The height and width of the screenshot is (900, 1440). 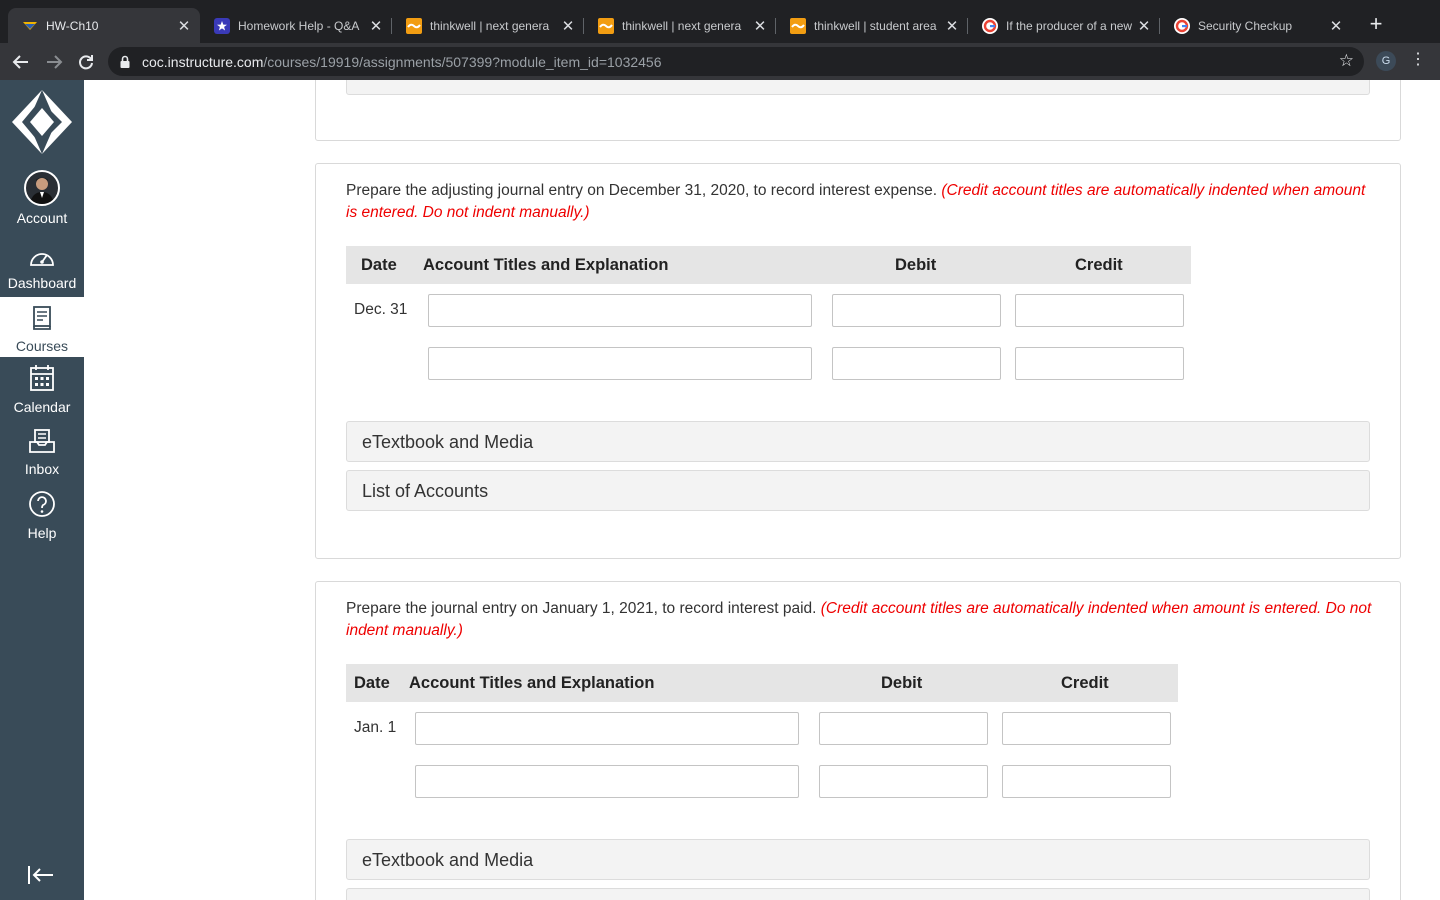 I want to click on nav-label: Account, so click(x=42, y=218).